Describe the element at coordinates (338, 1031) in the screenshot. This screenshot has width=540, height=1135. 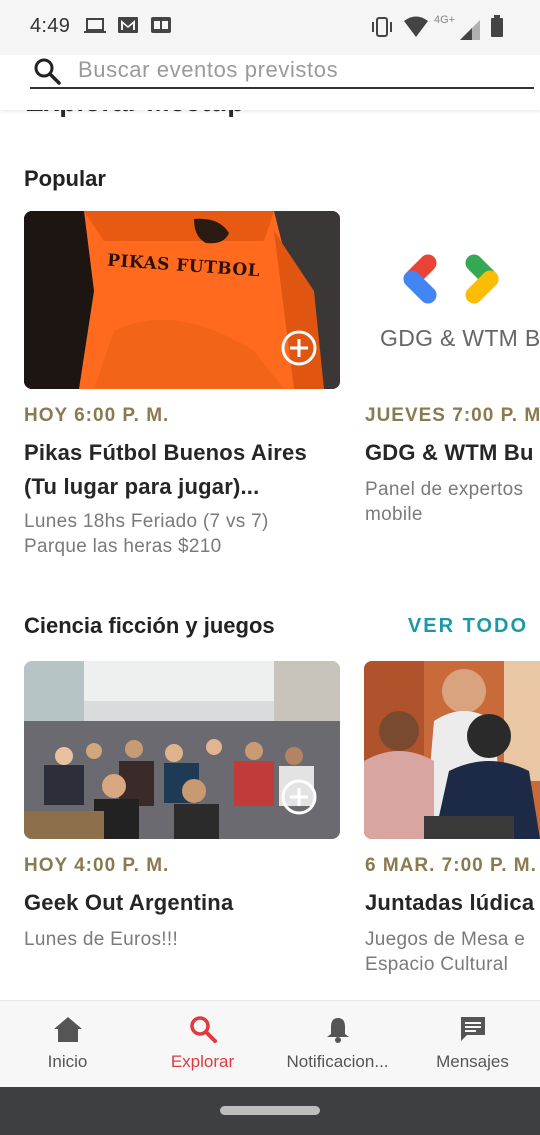
I see `bell-icon` at that location.